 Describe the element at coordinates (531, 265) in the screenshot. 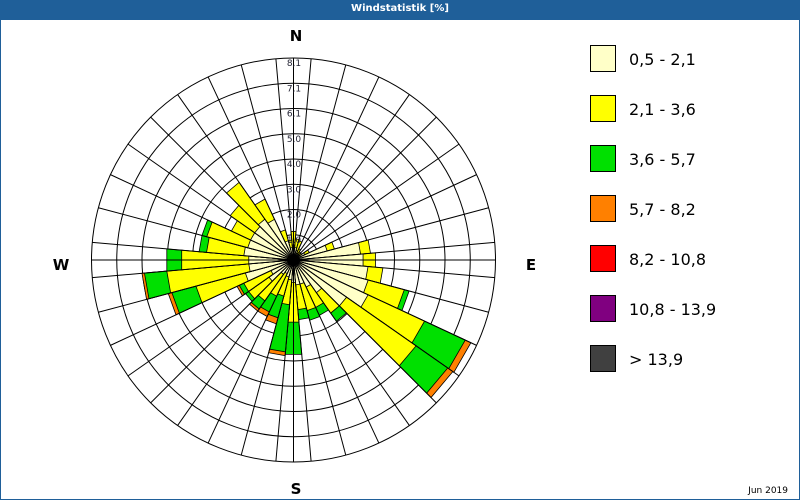

I see `compass-east: E` at that location.